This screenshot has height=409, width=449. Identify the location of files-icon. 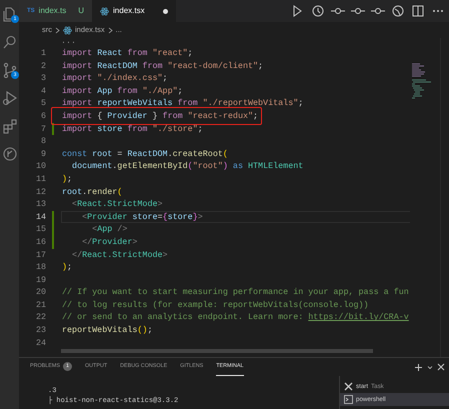
(10, 14).